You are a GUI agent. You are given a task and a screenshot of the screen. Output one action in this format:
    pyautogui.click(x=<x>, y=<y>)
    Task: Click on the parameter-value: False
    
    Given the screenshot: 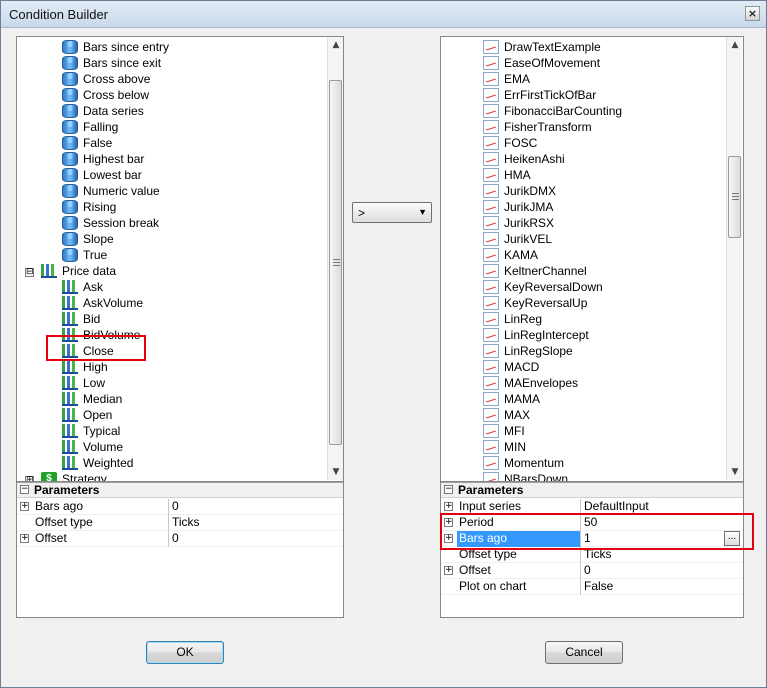 What is the action you would take?
    pyautogui.click(x=662, y=587)
    